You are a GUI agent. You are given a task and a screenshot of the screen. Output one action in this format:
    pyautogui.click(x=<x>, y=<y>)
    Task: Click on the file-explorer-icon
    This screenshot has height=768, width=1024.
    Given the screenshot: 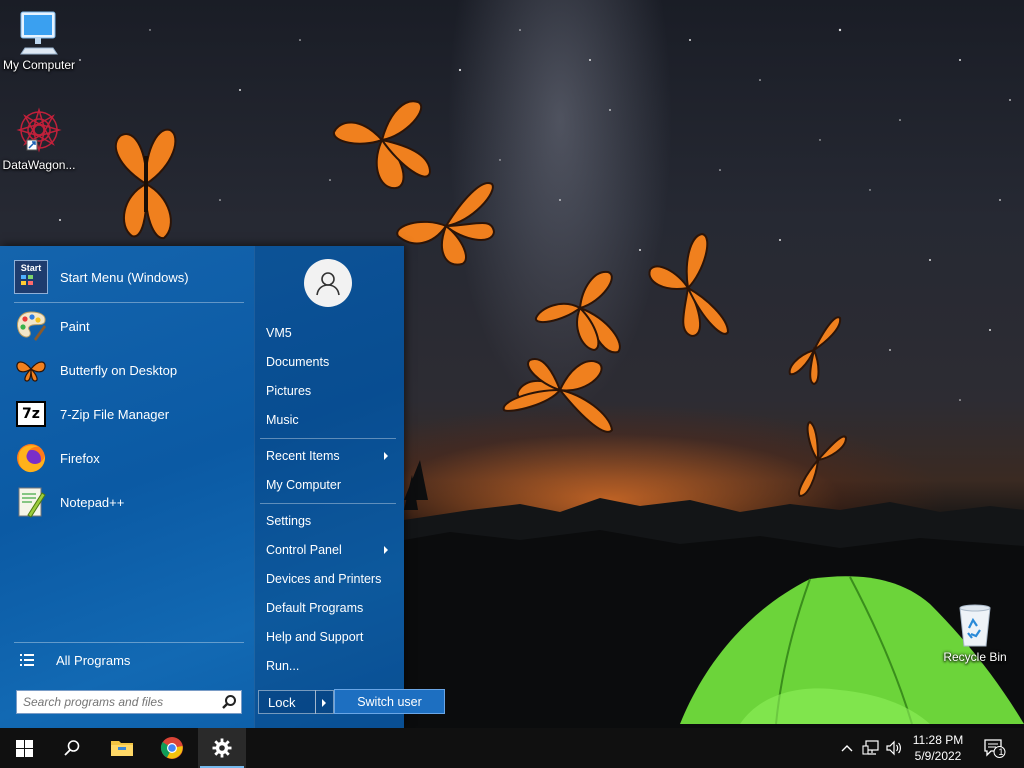 What is the action you would take?
    pyautogui.click(x=122, y=748)
    